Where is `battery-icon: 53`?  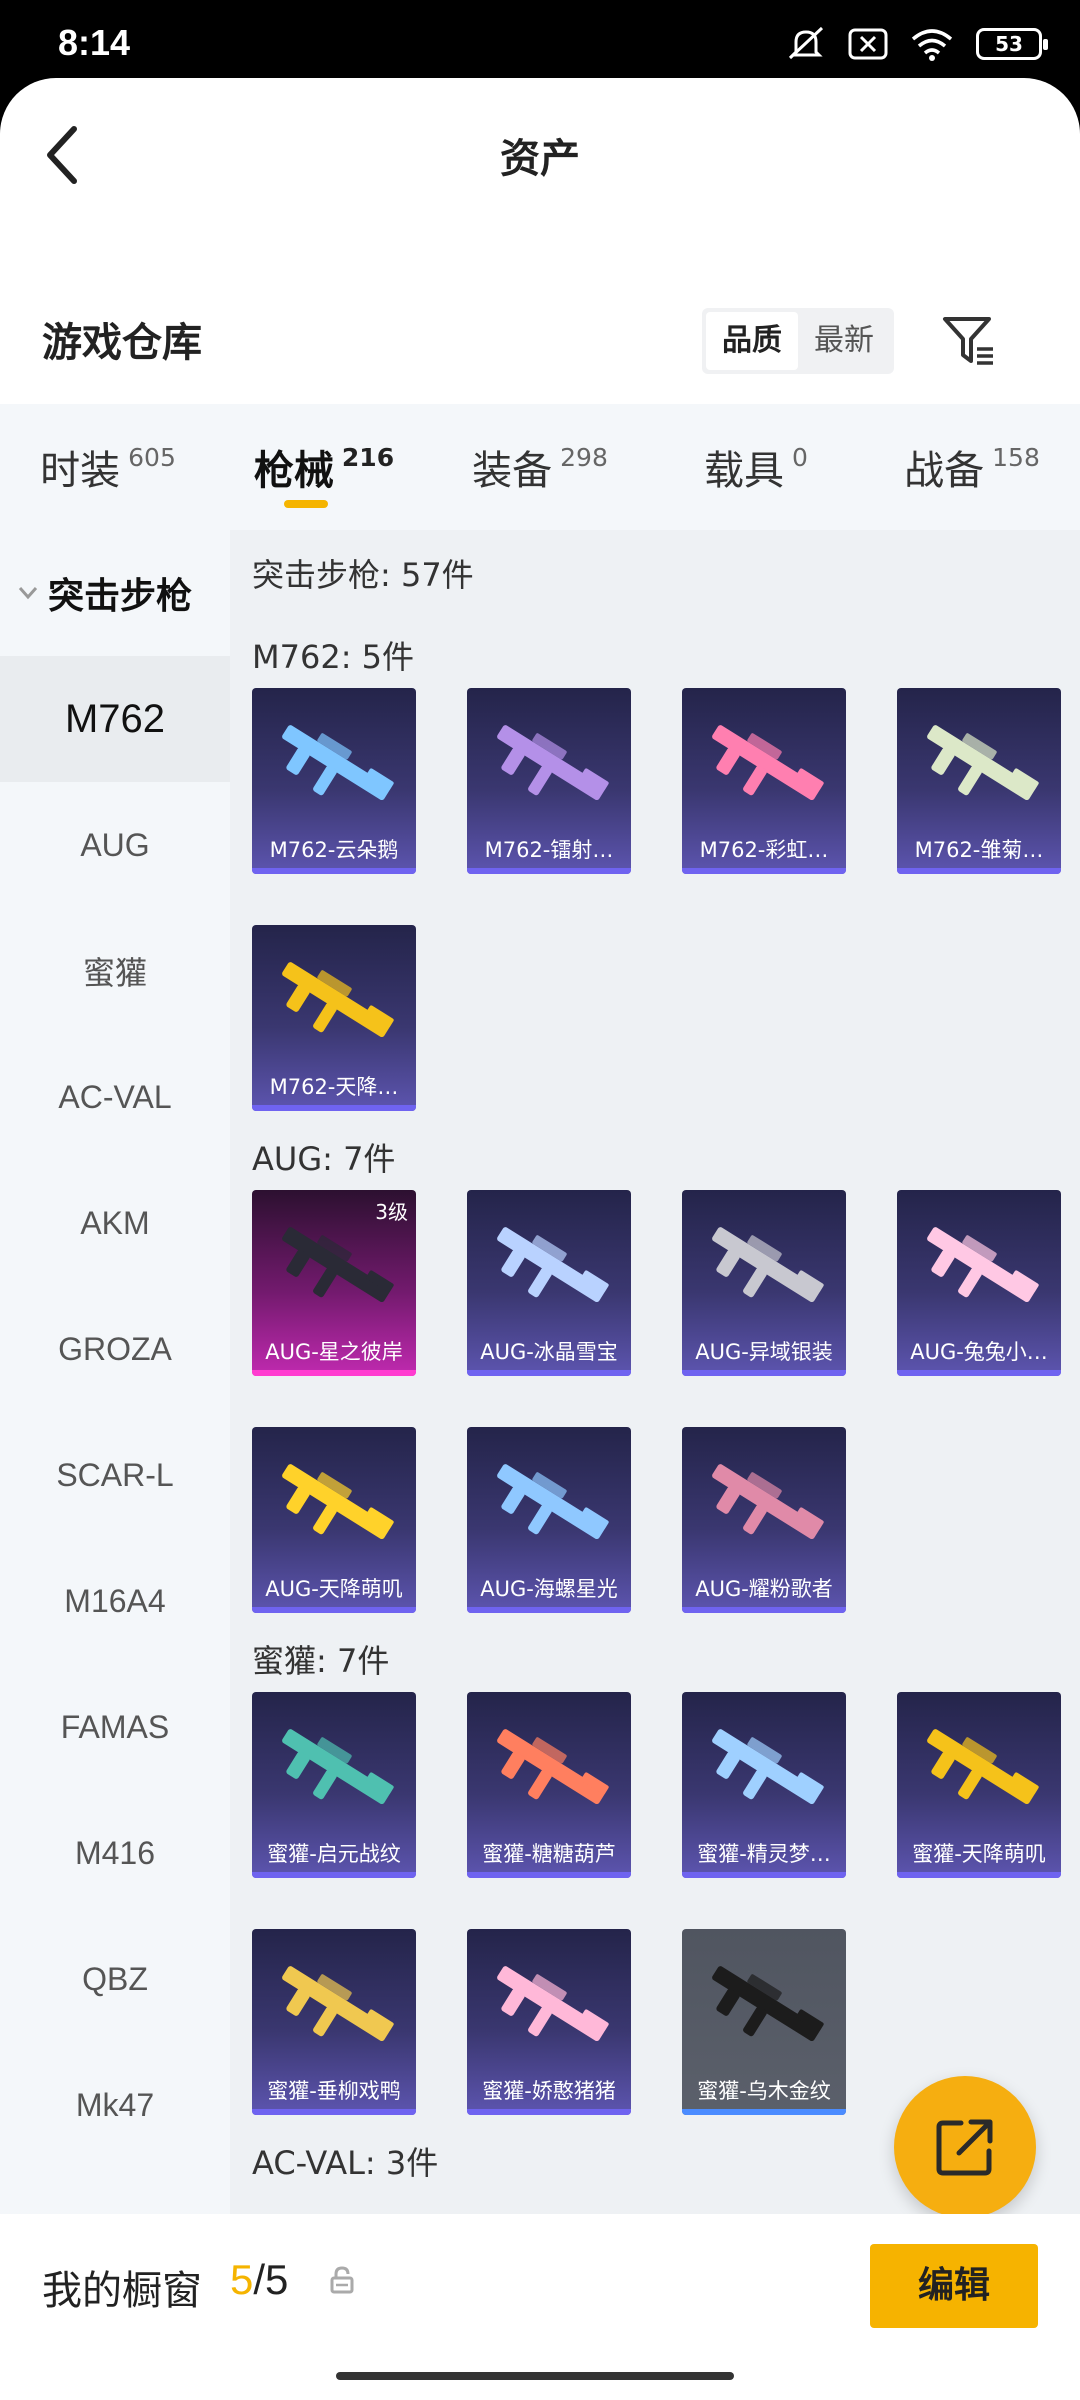 battery-icon: 53 is located at coordinates (1012, 44).